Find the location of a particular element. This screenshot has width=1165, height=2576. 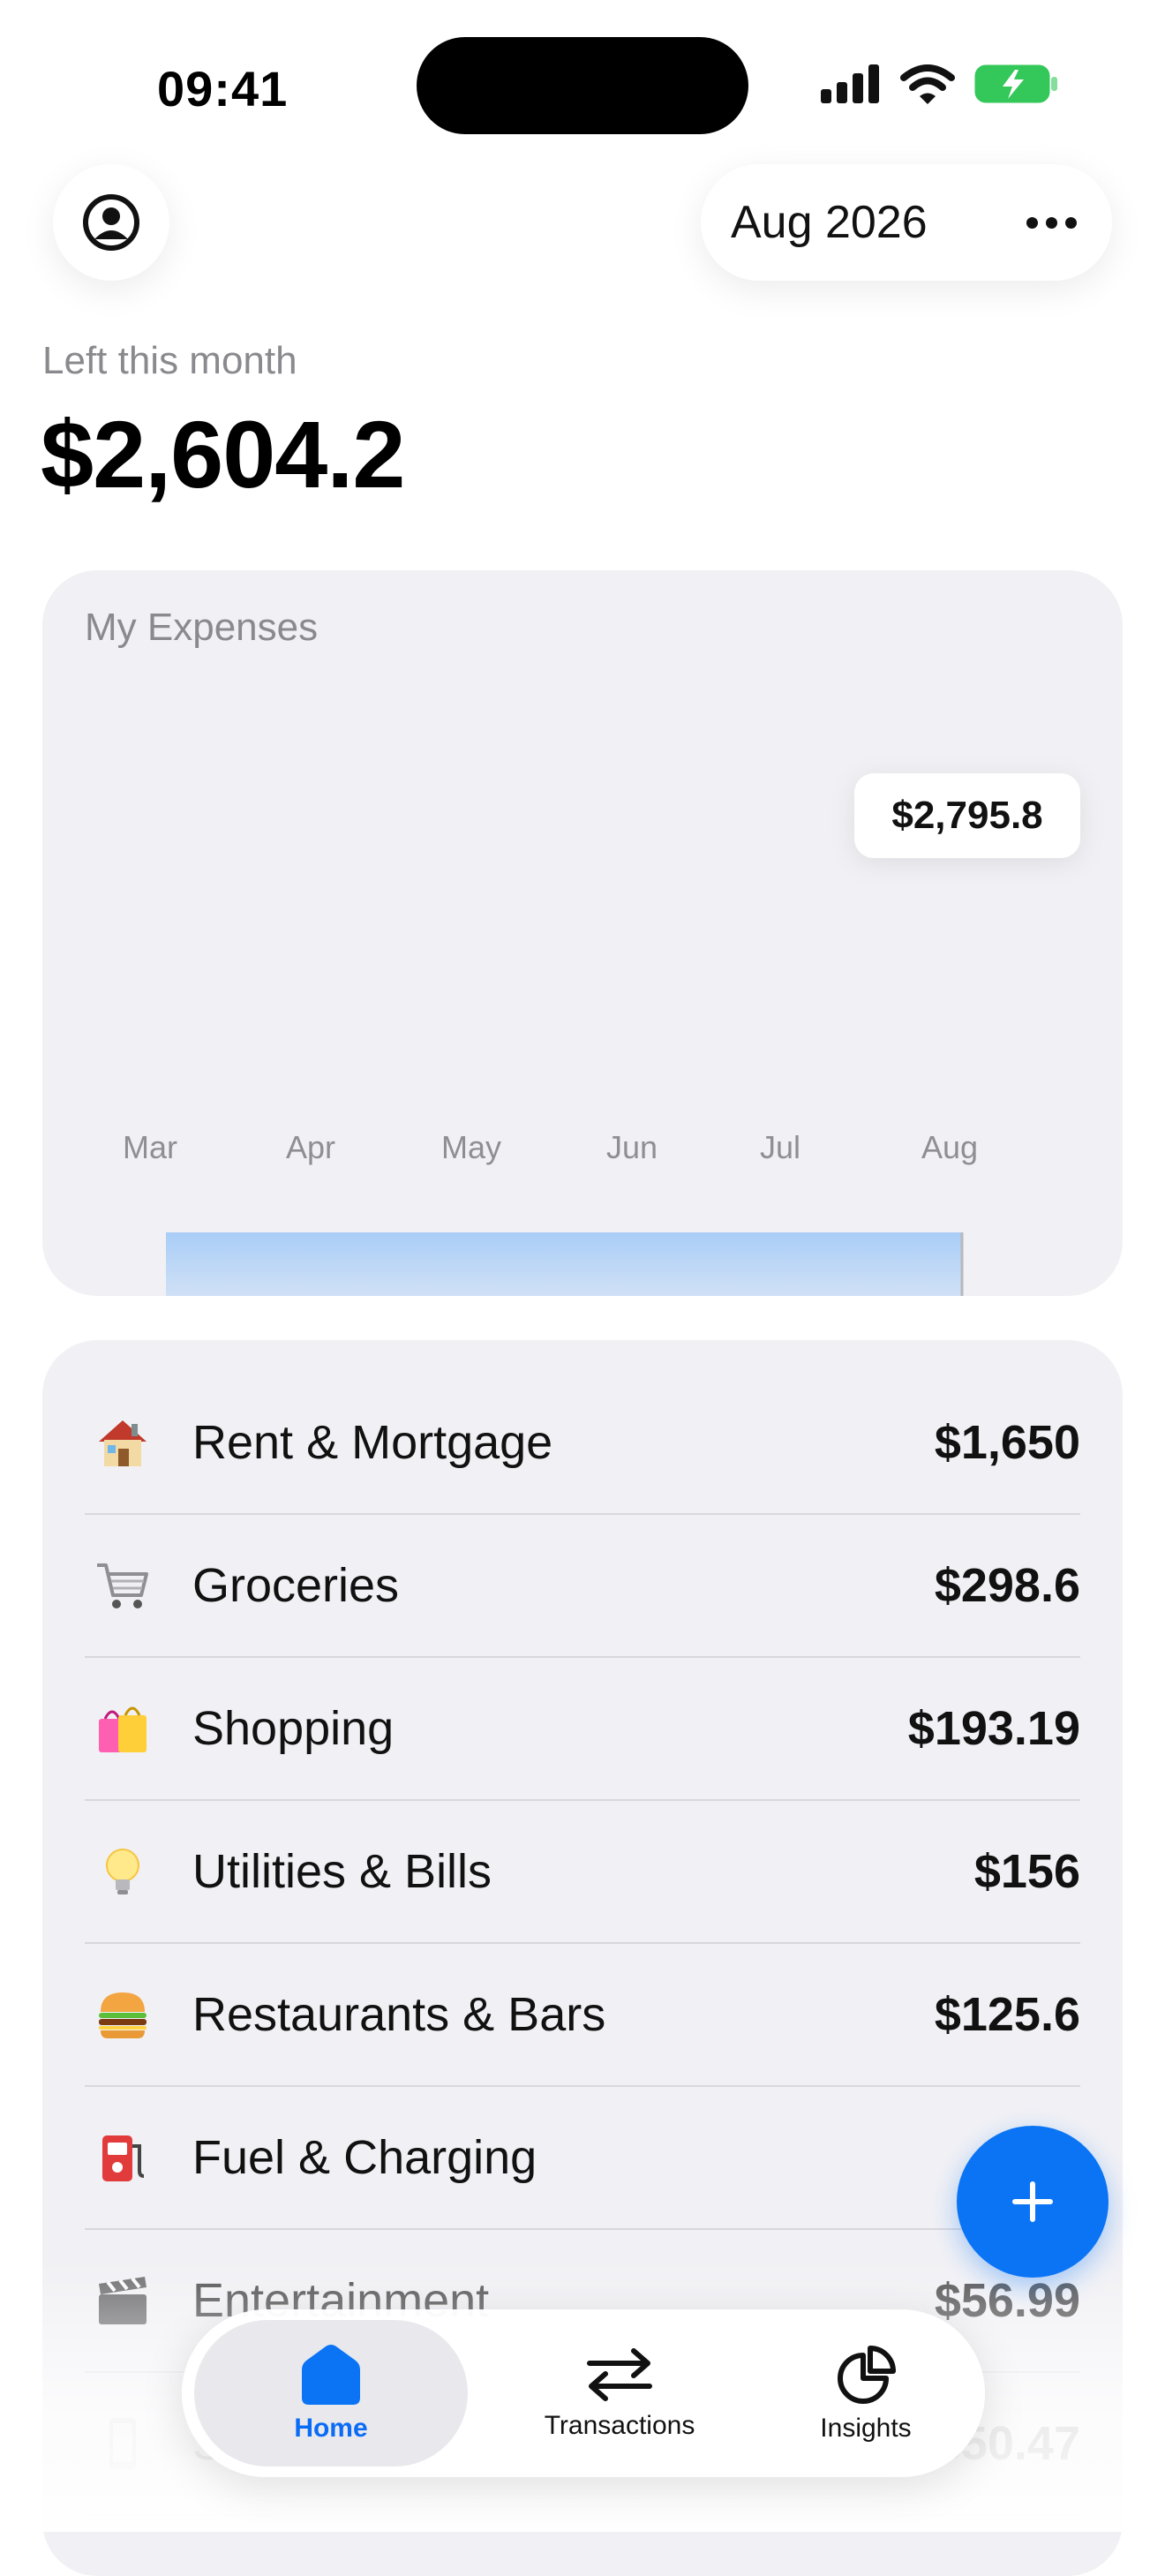

dynamic-island is located at coordinates (582, 86).